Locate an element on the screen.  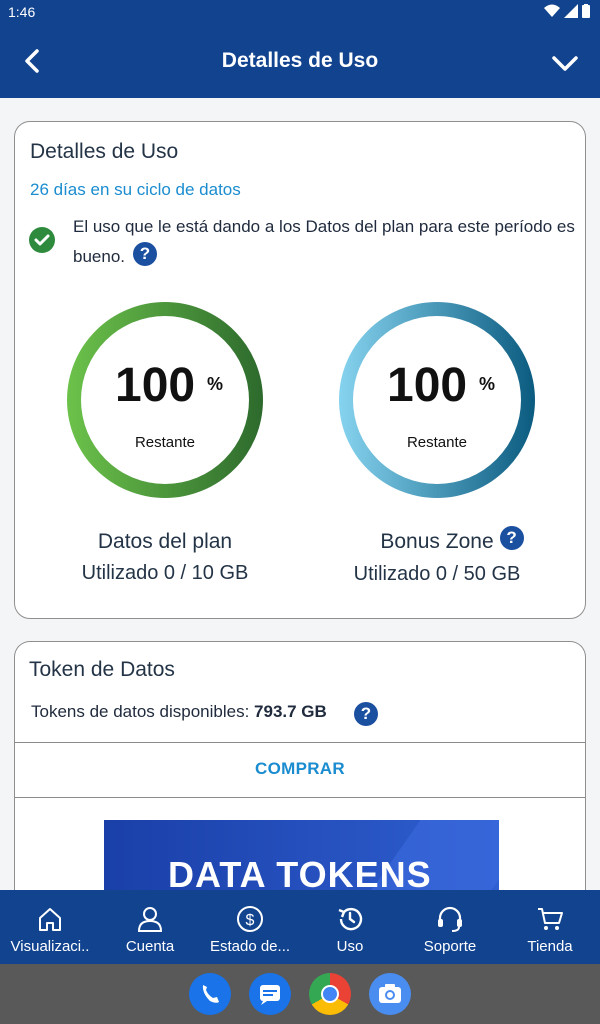
bonus-zone-gauge: 100 % Restante is located at coordinates (437, 400).